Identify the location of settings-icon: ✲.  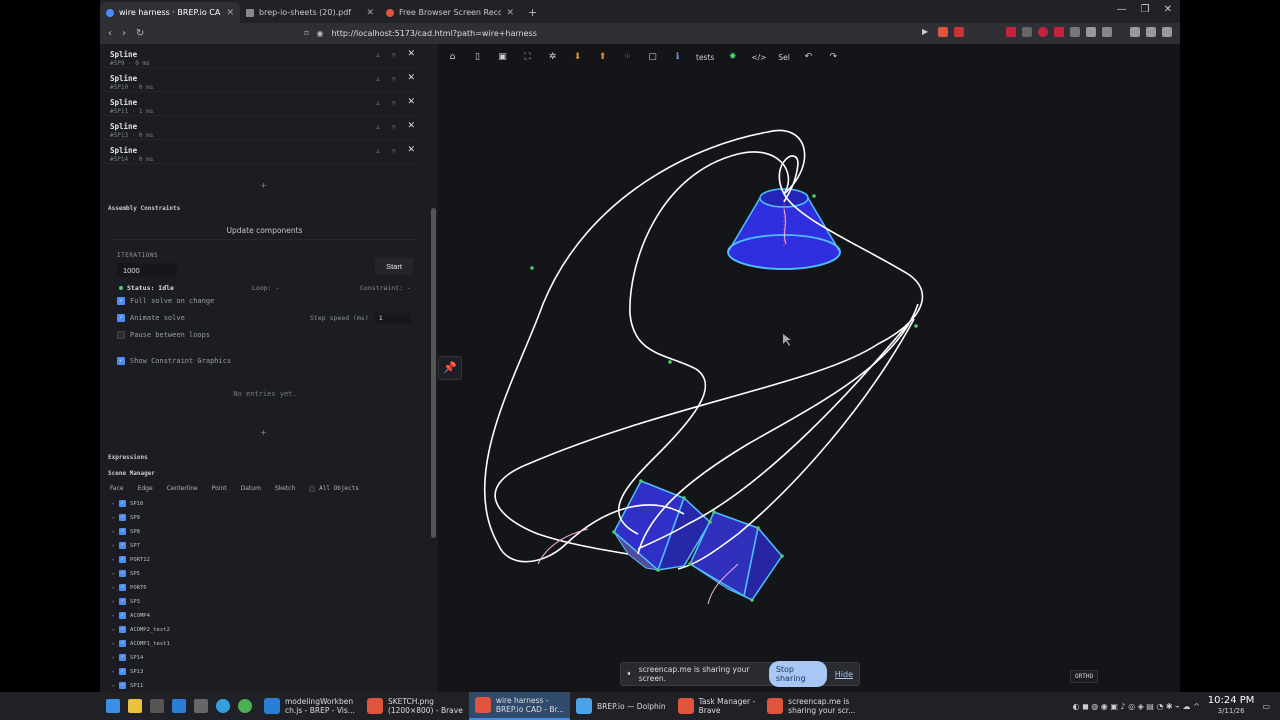
(552, 57).